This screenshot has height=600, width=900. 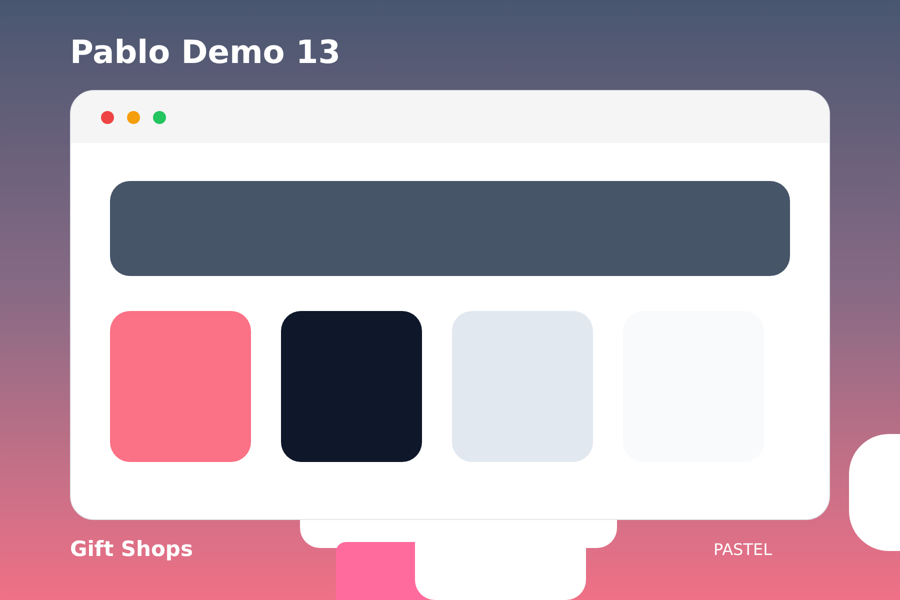 What do you see at coordinates (205, 52) in the screenshot?
I see `page-title: Pablo Demo 13` at bounding box center [205, 52].